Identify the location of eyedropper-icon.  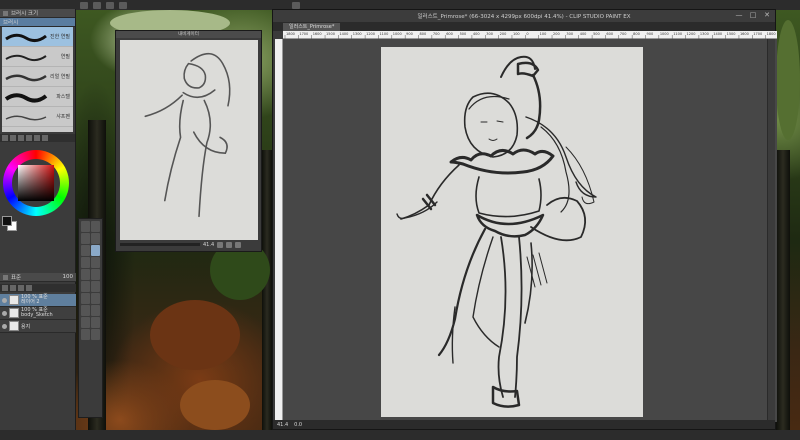
(85, 250).